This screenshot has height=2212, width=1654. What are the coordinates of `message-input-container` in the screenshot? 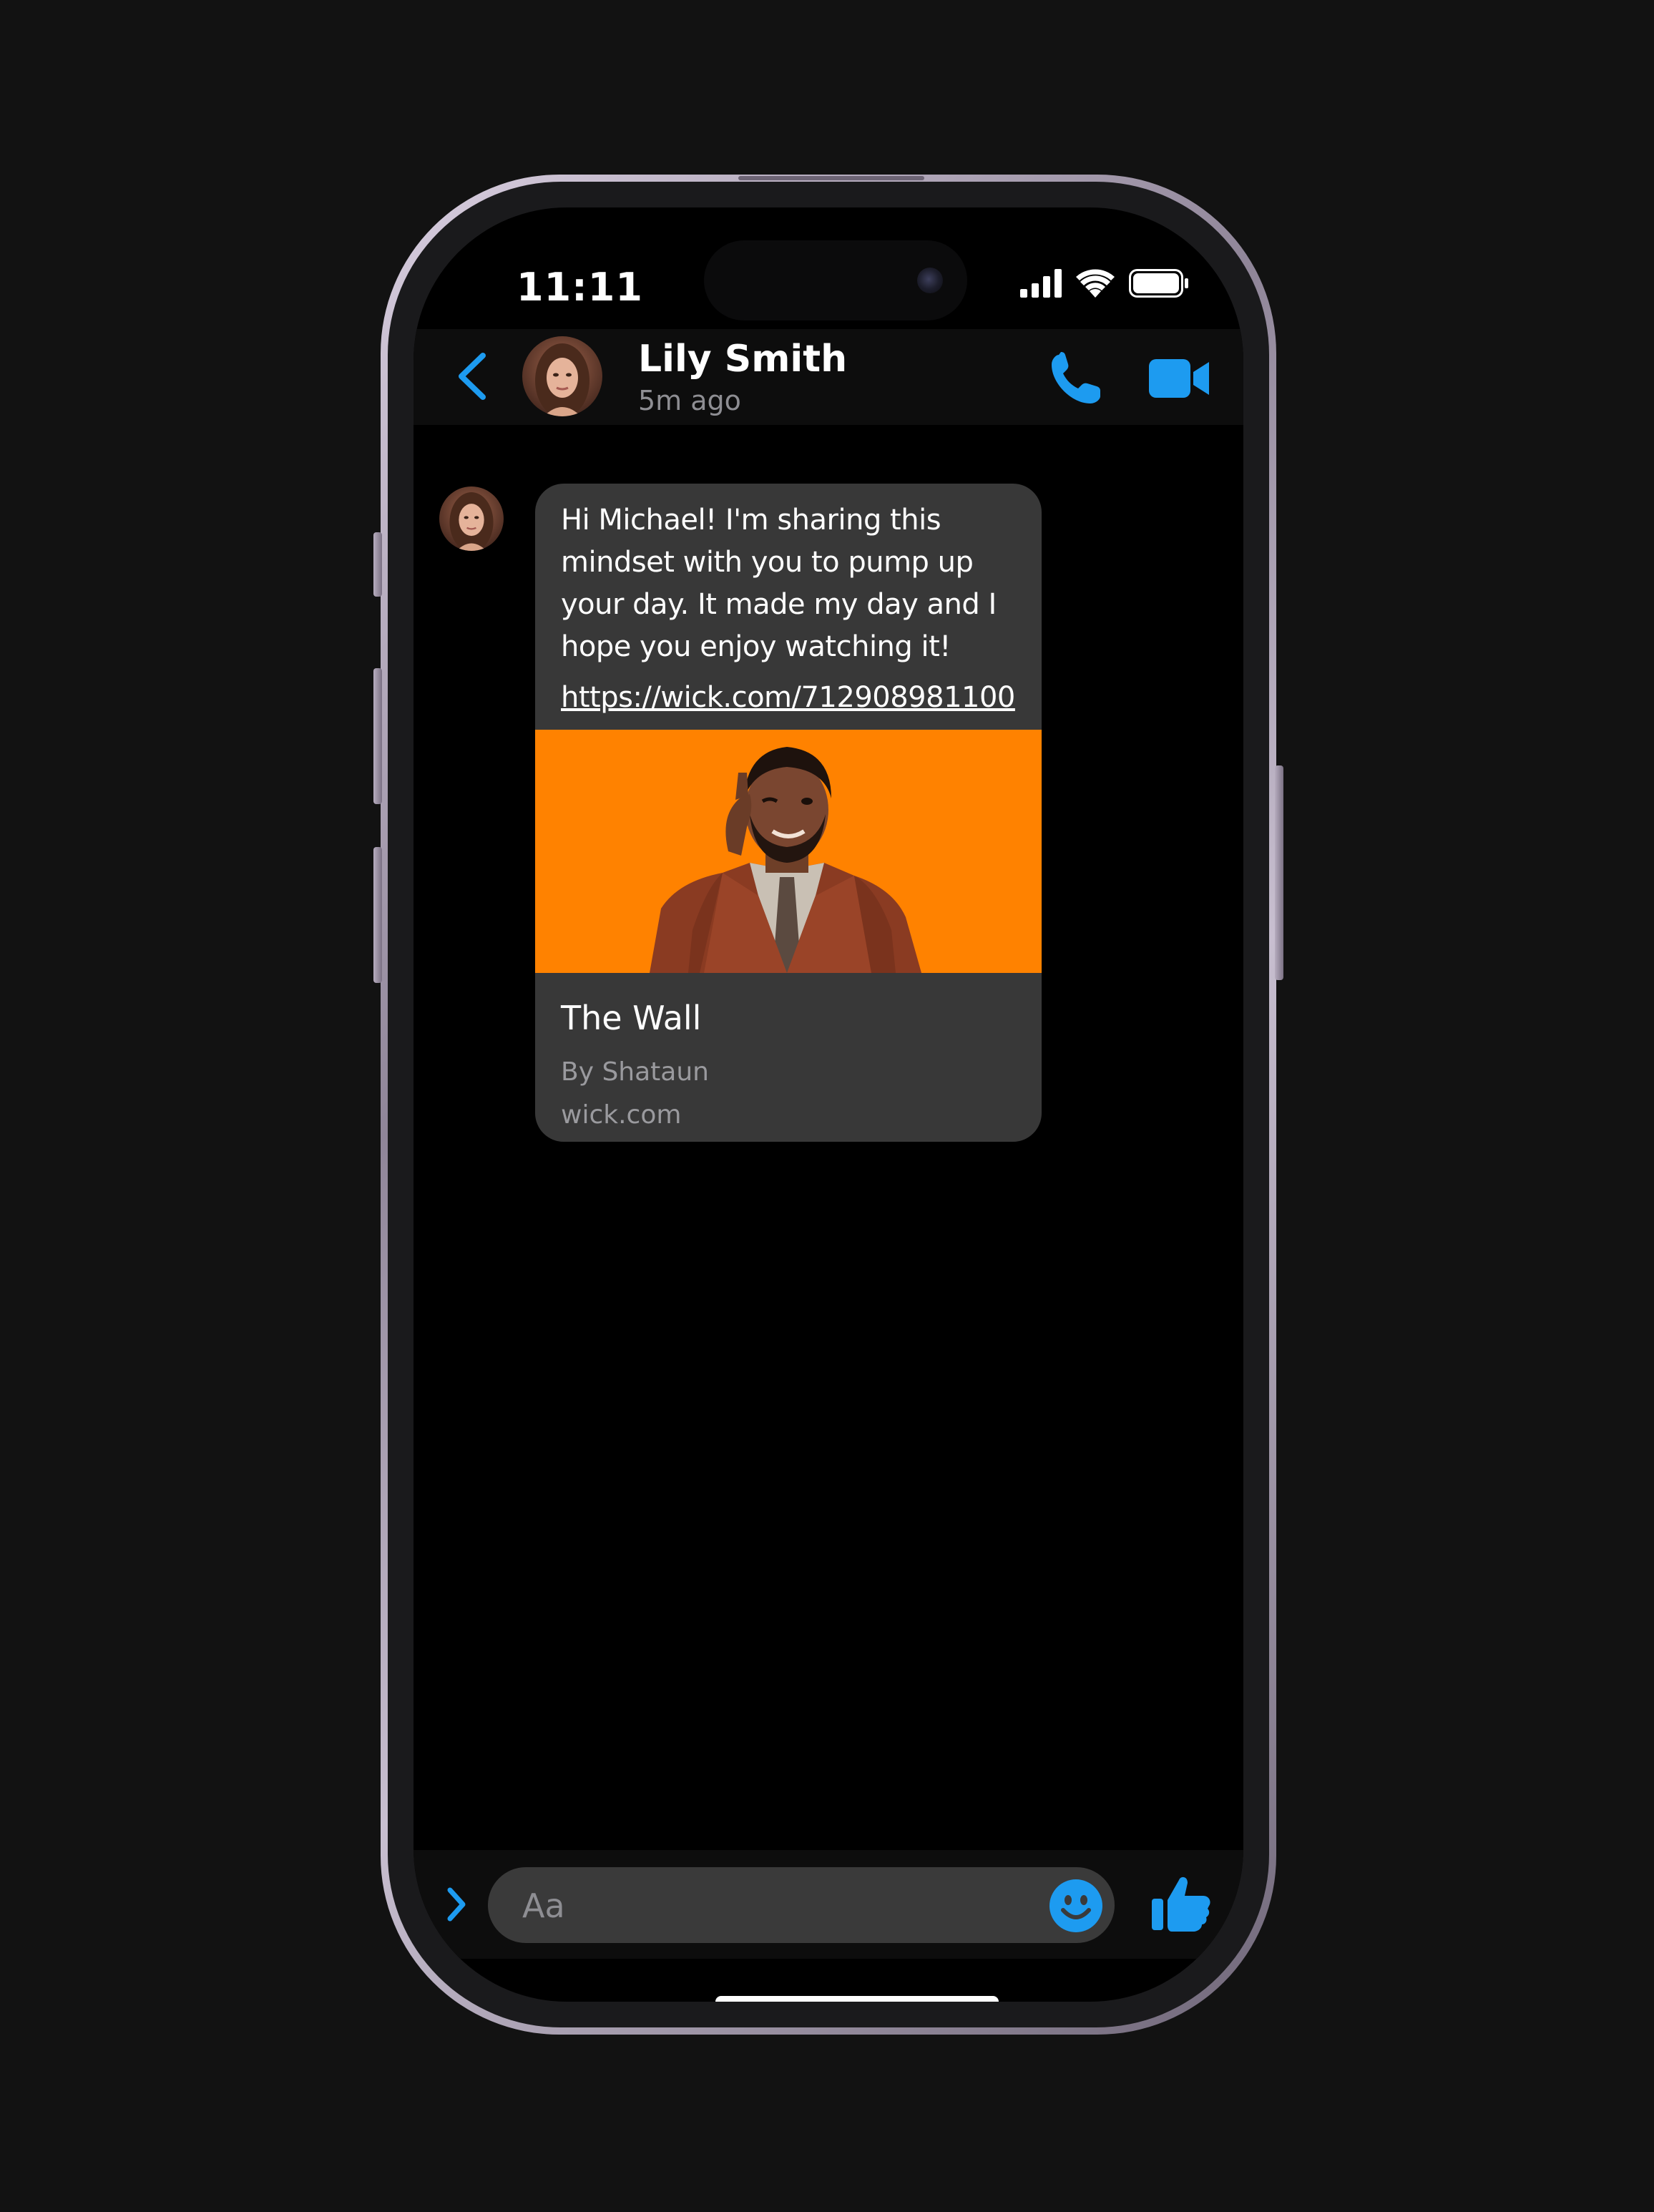 It's located at (802, 1905).